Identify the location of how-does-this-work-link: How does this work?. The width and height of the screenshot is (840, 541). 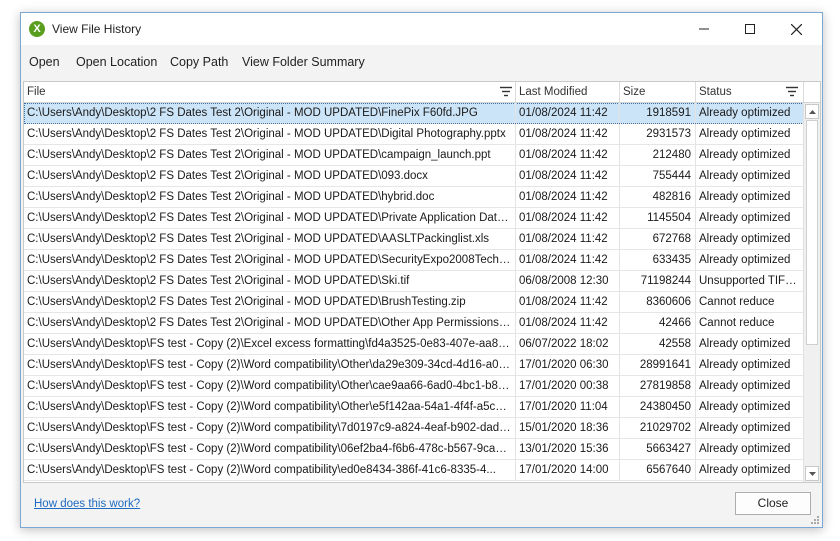
(87, 504).